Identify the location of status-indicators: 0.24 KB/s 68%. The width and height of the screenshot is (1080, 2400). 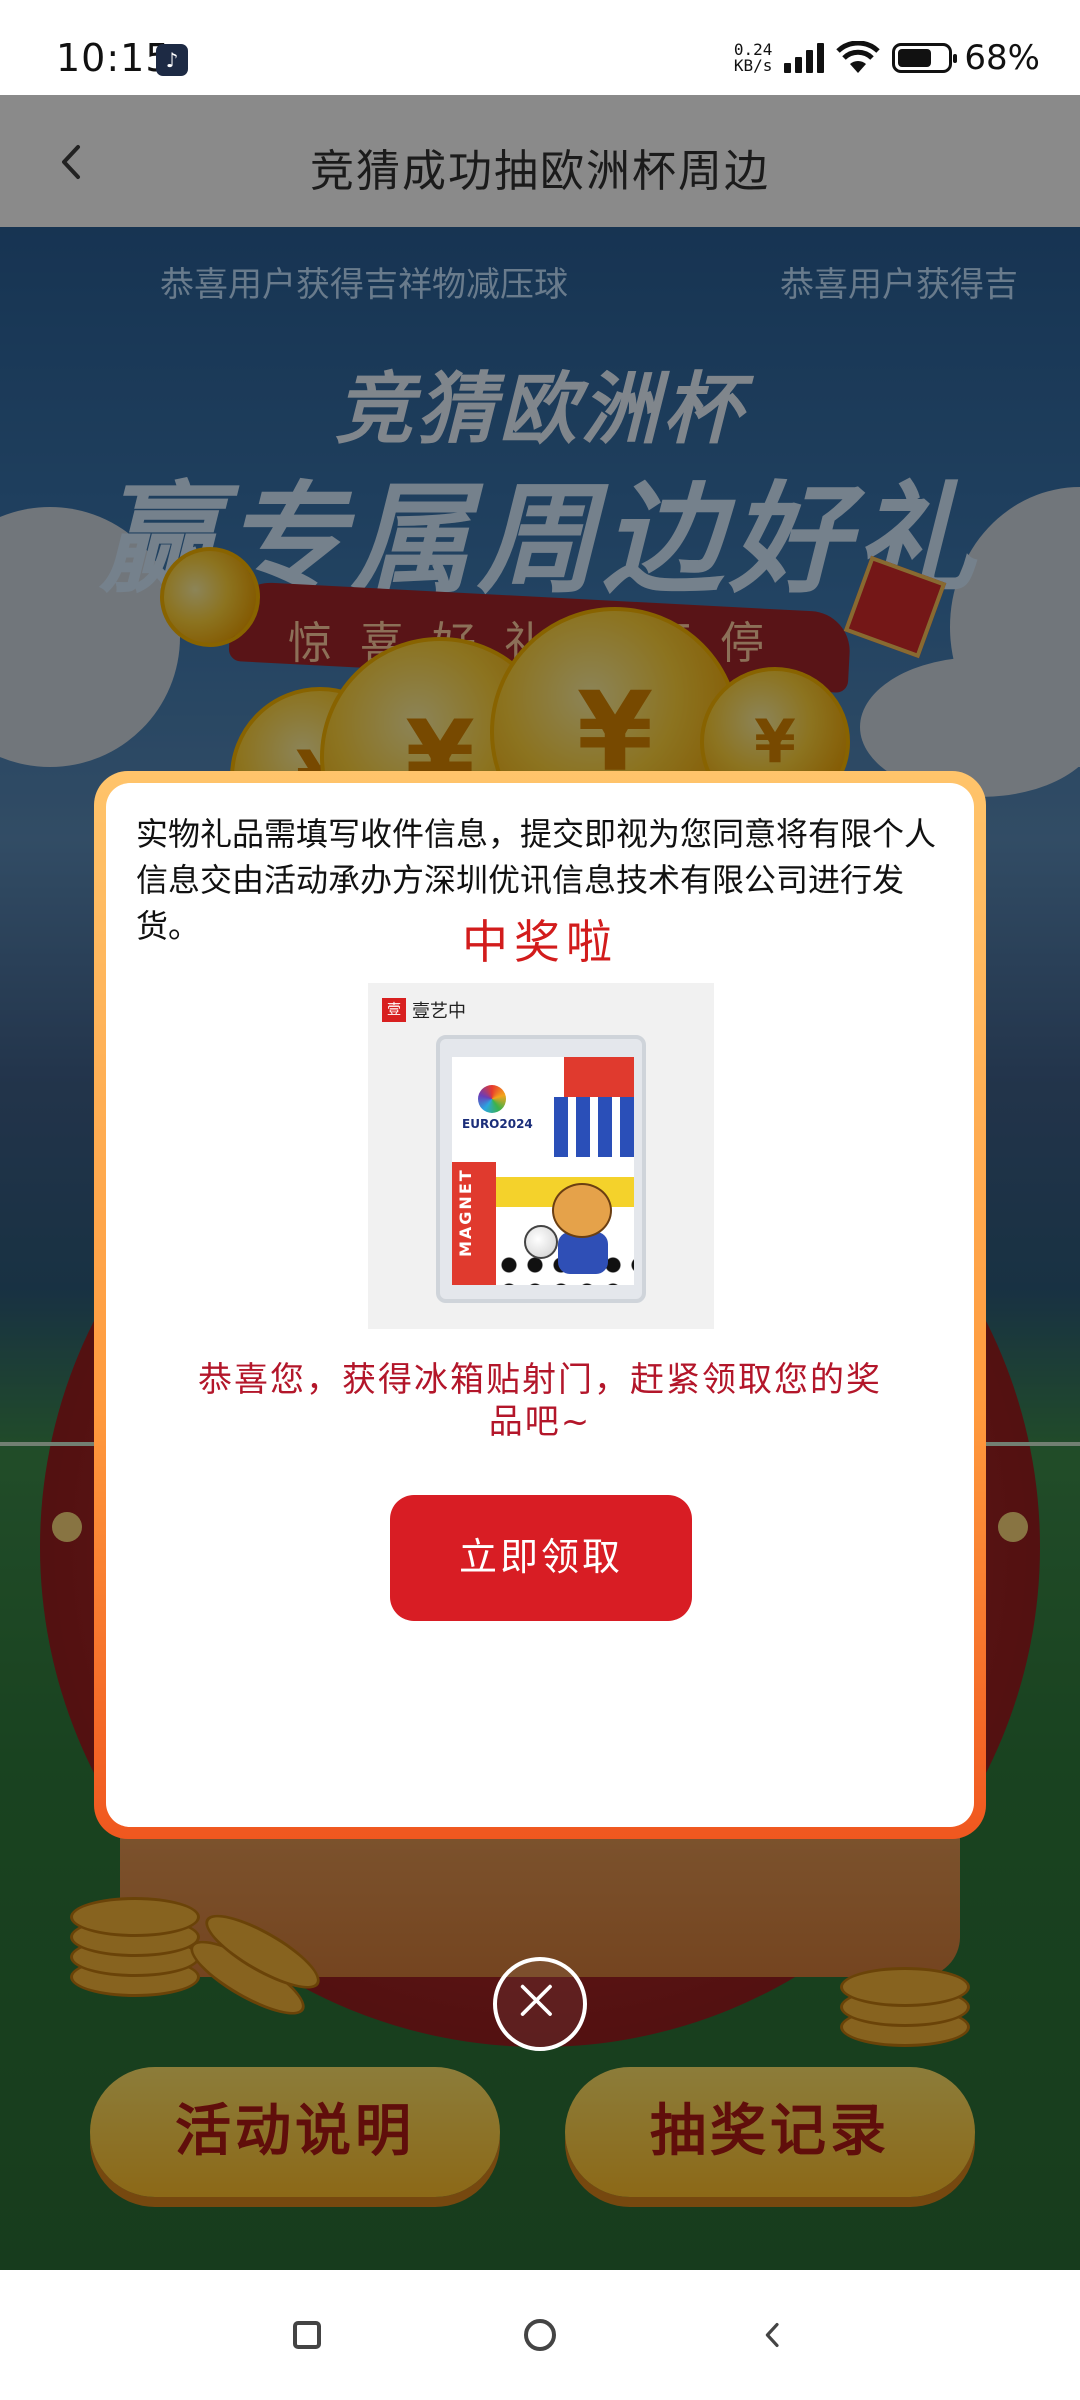
(887, 58).